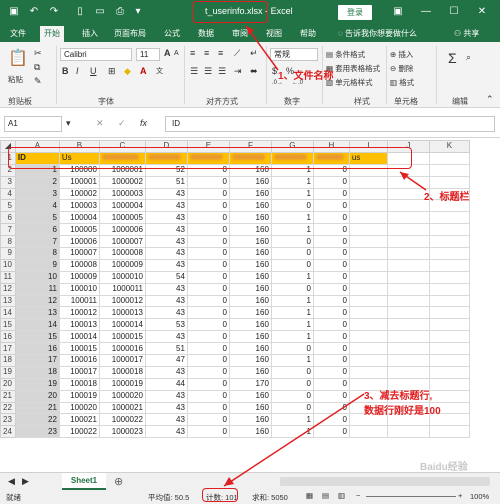 Image resolution: width=500 pixels, height=504 pixels. Describe the element at coordinates (490, 99) in the screenshot. I see `collapse-ribbon-icon: ⌃` at that location.